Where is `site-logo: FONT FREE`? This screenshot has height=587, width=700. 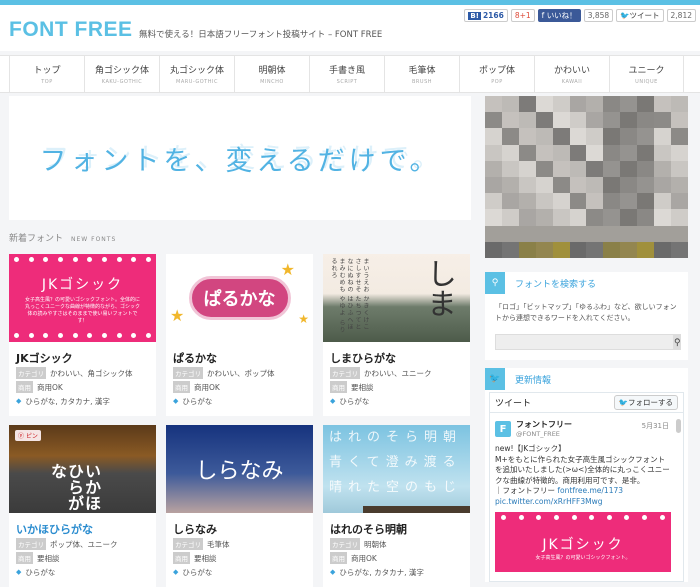
site-logo: FONT FREE is located at coordinates (71, 30).